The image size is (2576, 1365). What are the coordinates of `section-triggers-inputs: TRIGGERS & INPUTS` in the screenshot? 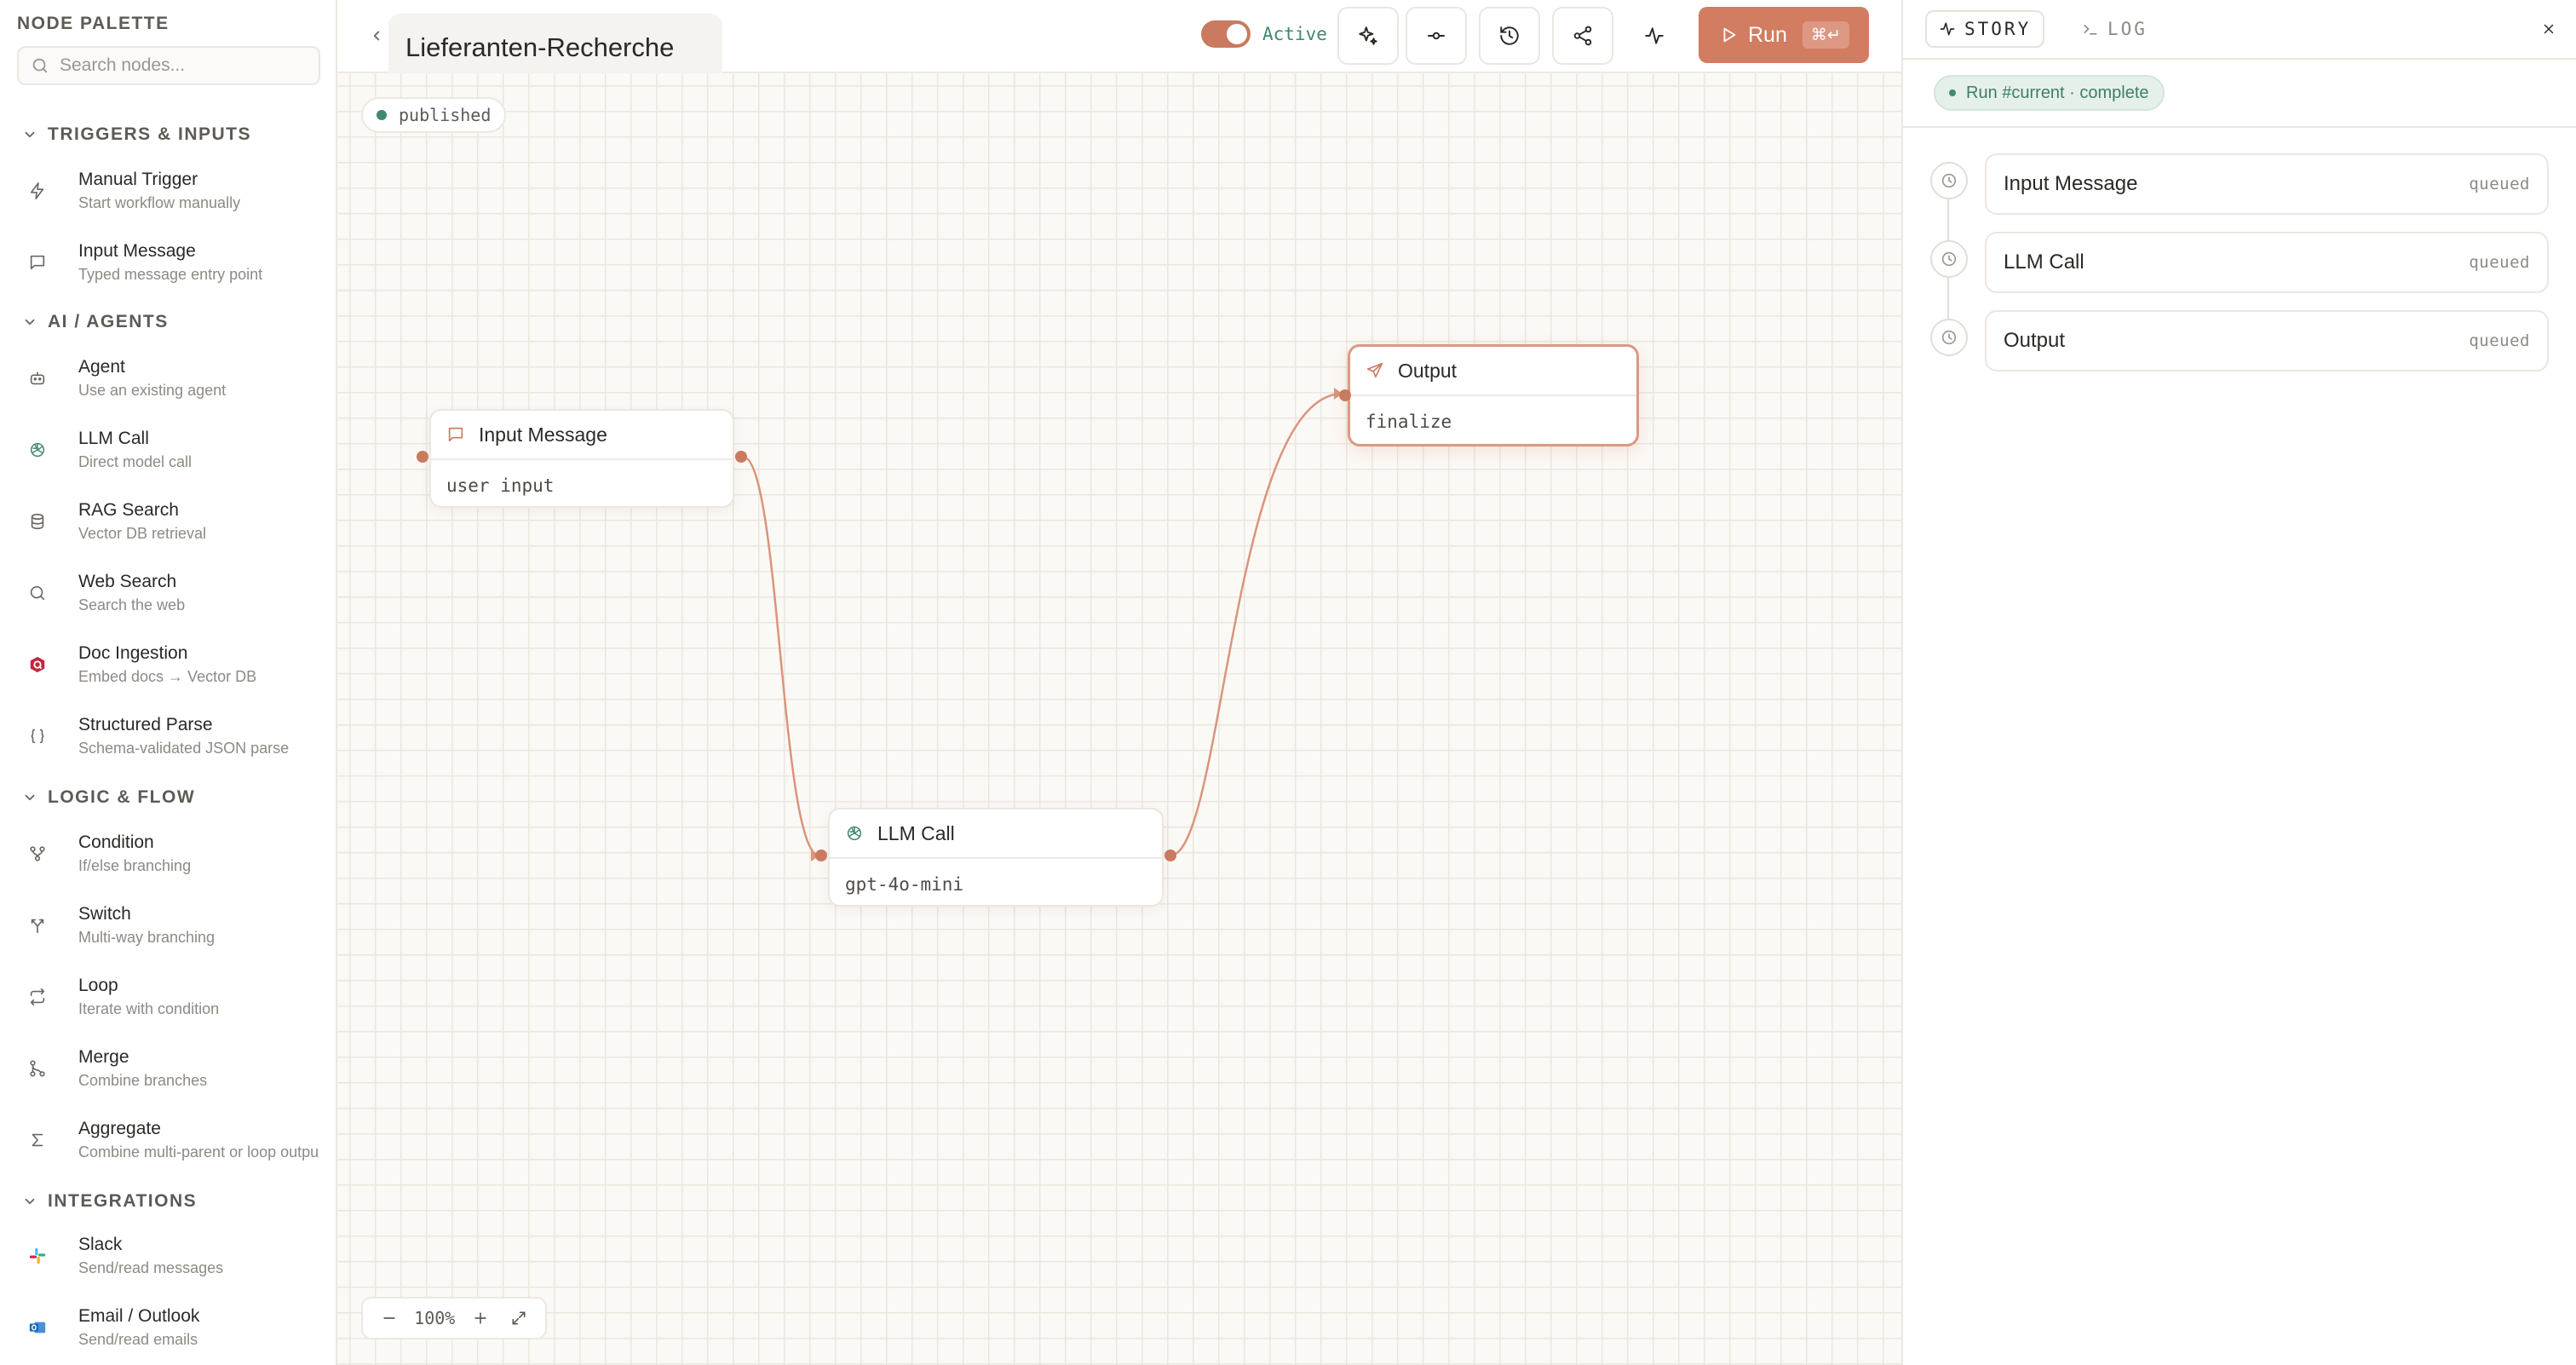 It's located at (136, 134).